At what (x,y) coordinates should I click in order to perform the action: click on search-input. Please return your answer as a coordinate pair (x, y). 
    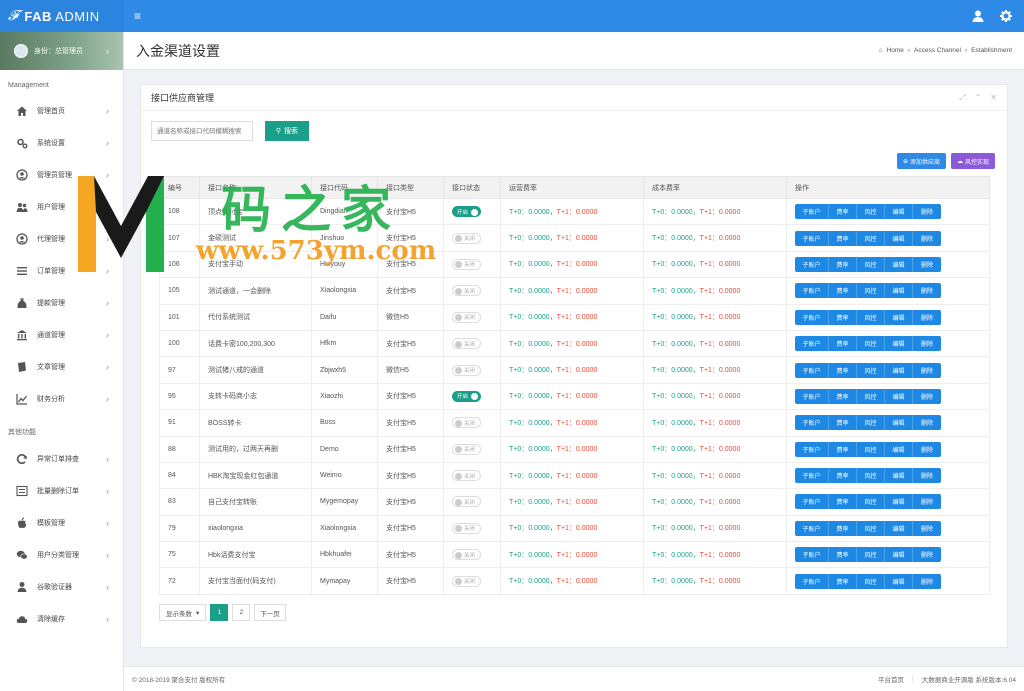
    Looking at the image, I should click on (202, 131).